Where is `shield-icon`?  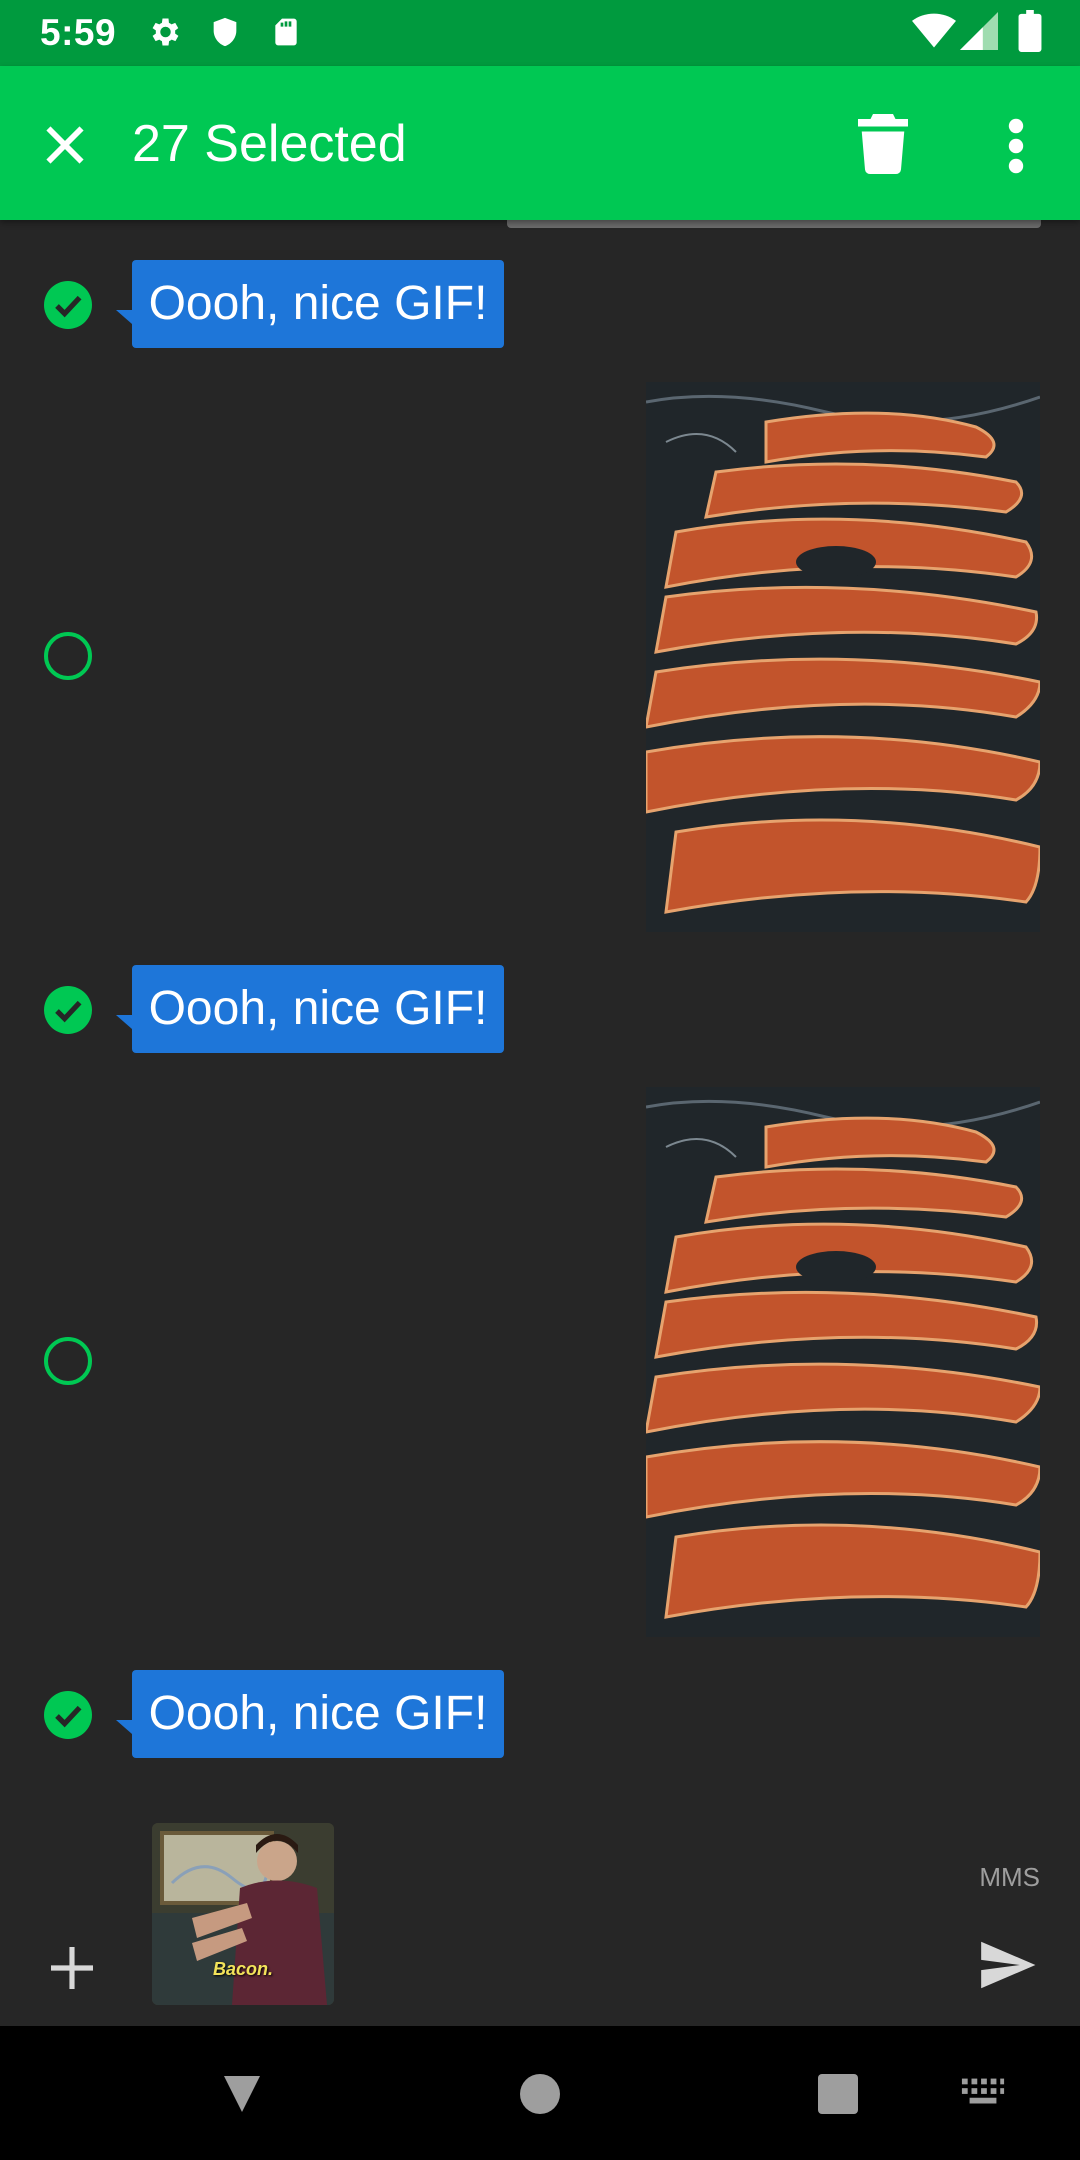 shield-icon is located at coordinates (225, 34).